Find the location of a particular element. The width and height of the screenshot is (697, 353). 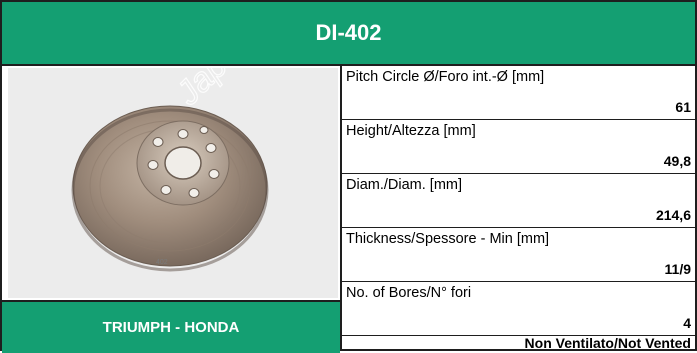

spec-label: Pitch Circle Ø/Foro int.-Ø [mm] is located at coordinates (445, 77).